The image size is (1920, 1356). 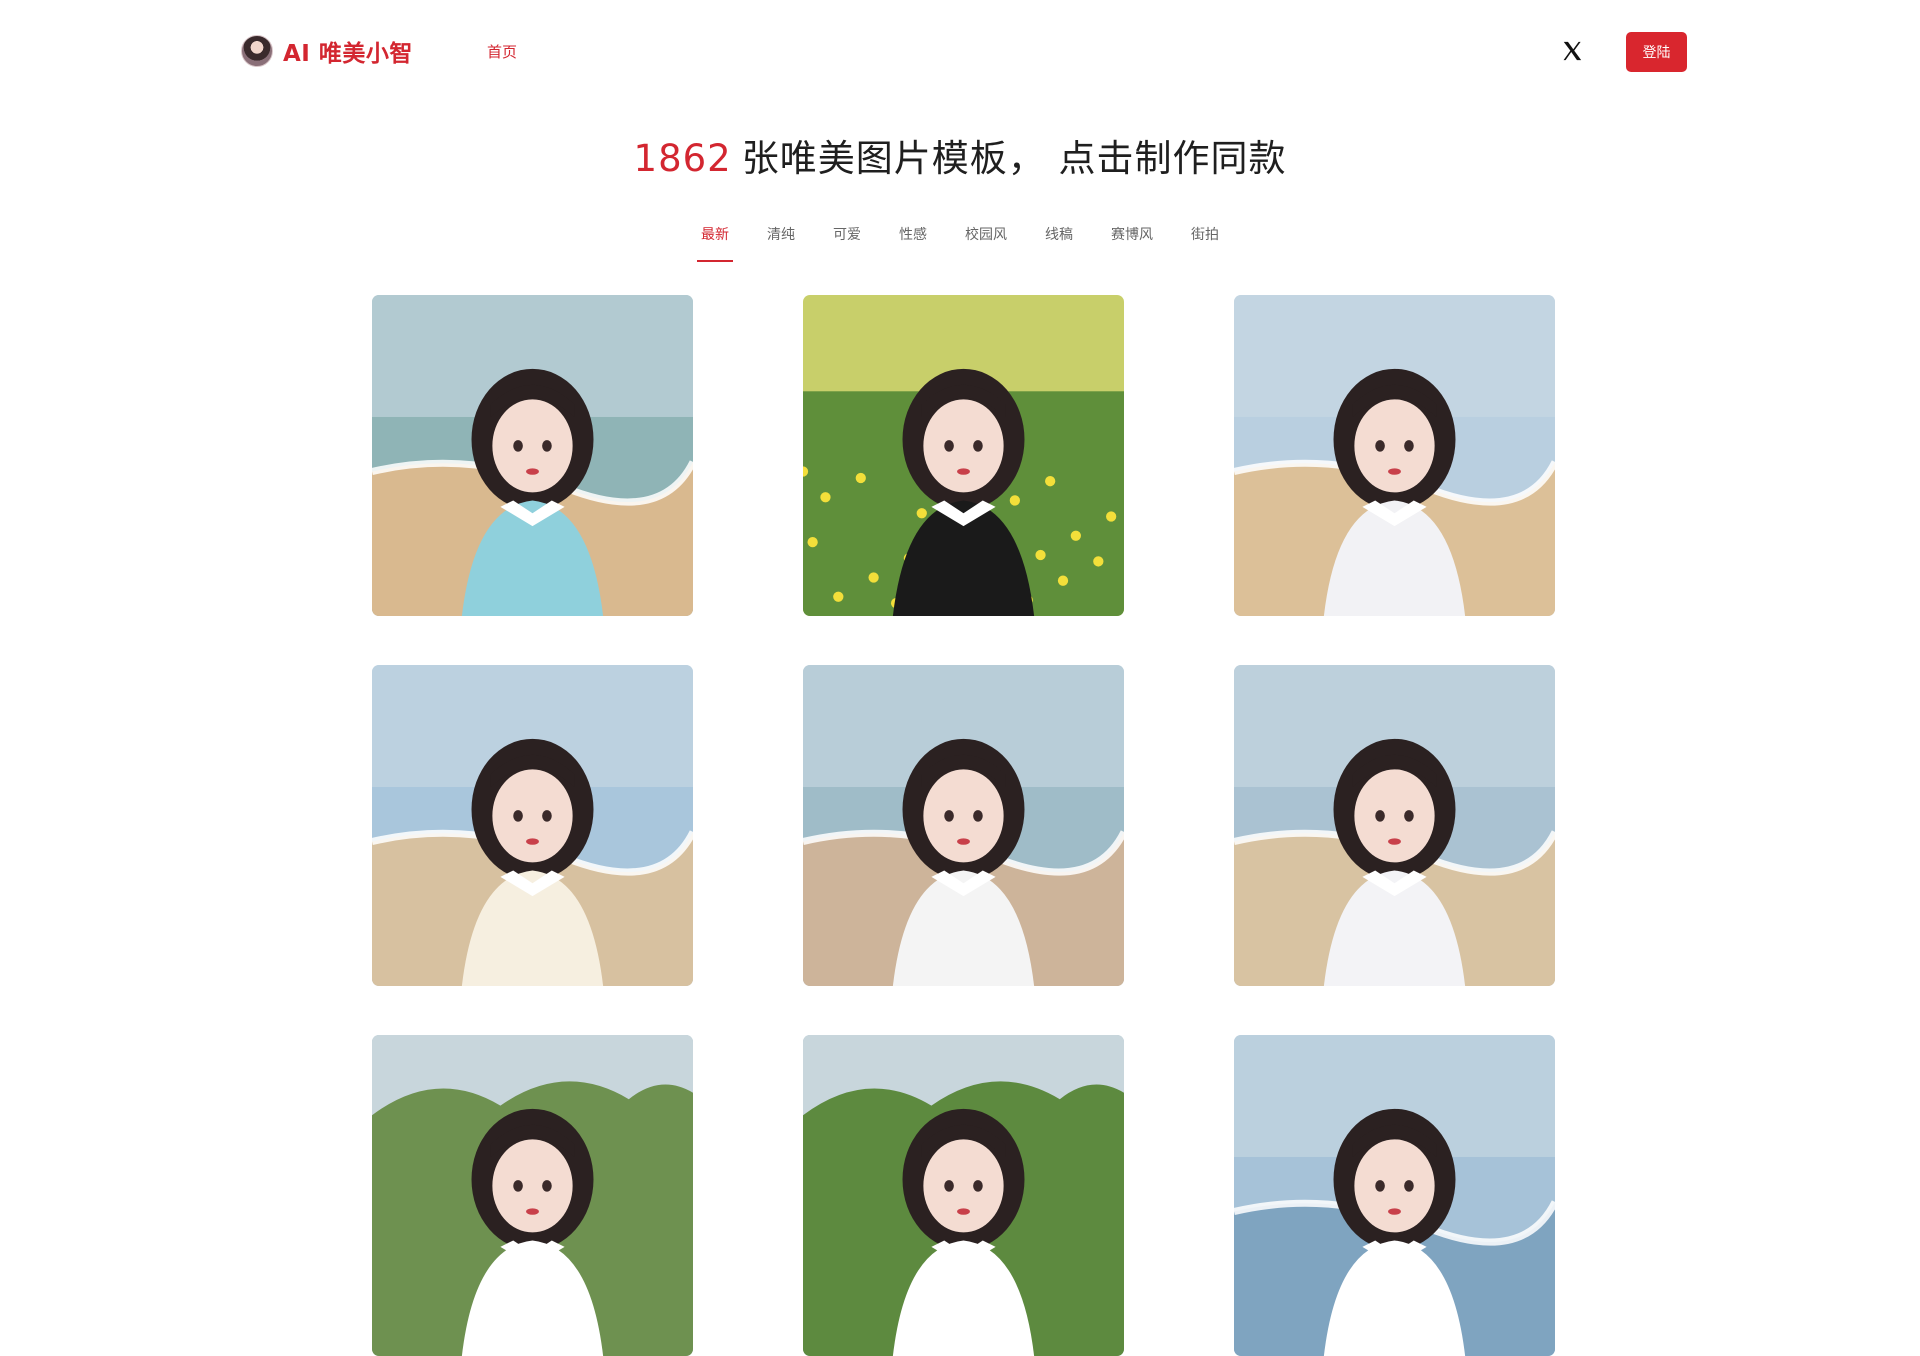 What do you see at coordinates (1132, 242) in the screenshot?
I see `tab-6: 赛博风` at bounding box center [1132, 242].